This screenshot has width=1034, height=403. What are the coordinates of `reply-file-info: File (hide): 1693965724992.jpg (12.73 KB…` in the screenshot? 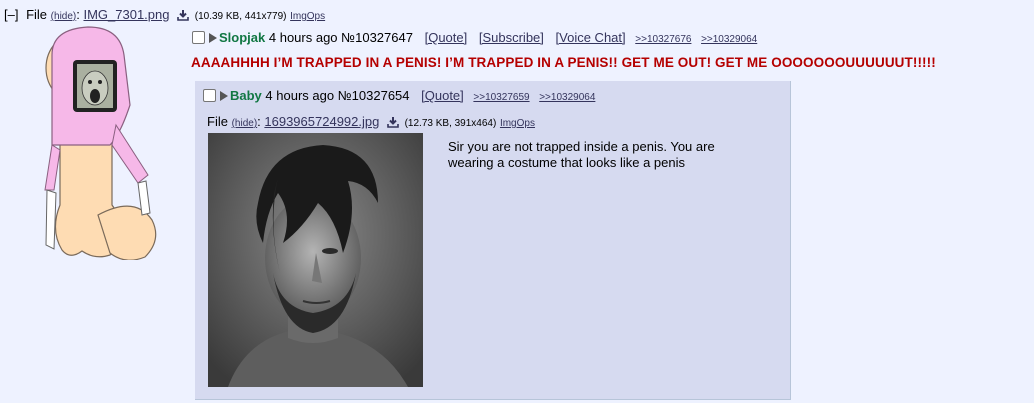 It's located at (371, 122).